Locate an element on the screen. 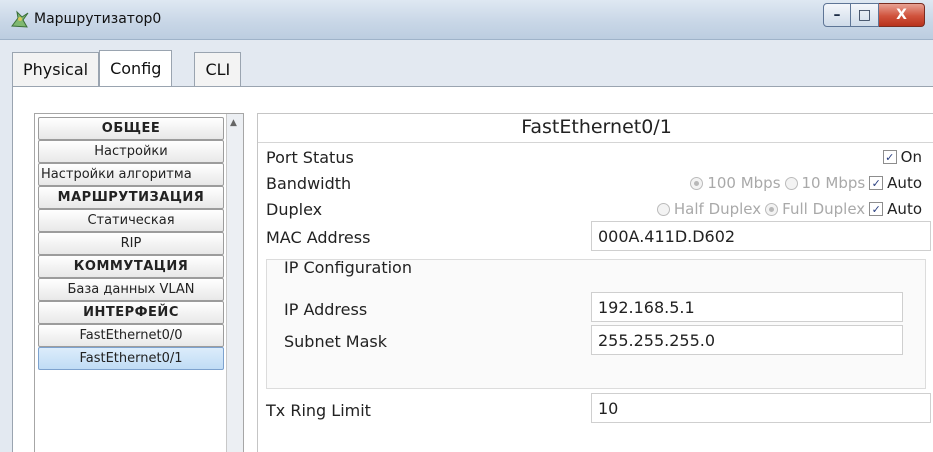  bandwidth-100-label: 100 Mbps is located at coordinates (744, 183).